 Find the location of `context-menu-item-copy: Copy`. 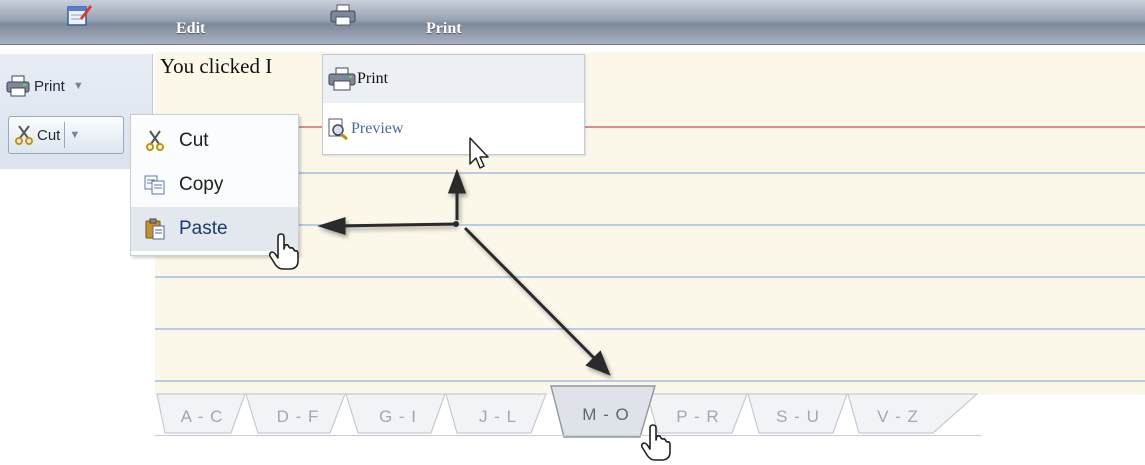

context-menu-item-copy: Copy is located at coordinates (214, 185).